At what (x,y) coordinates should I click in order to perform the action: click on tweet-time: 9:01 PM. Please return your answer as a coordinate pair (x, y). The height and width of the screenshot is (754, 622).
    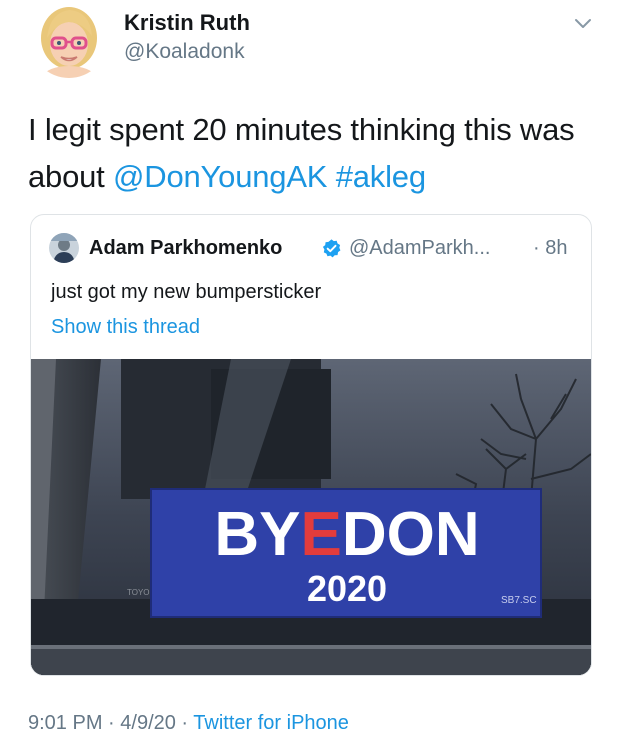
    Looking at the image, I should click on (65, 723).